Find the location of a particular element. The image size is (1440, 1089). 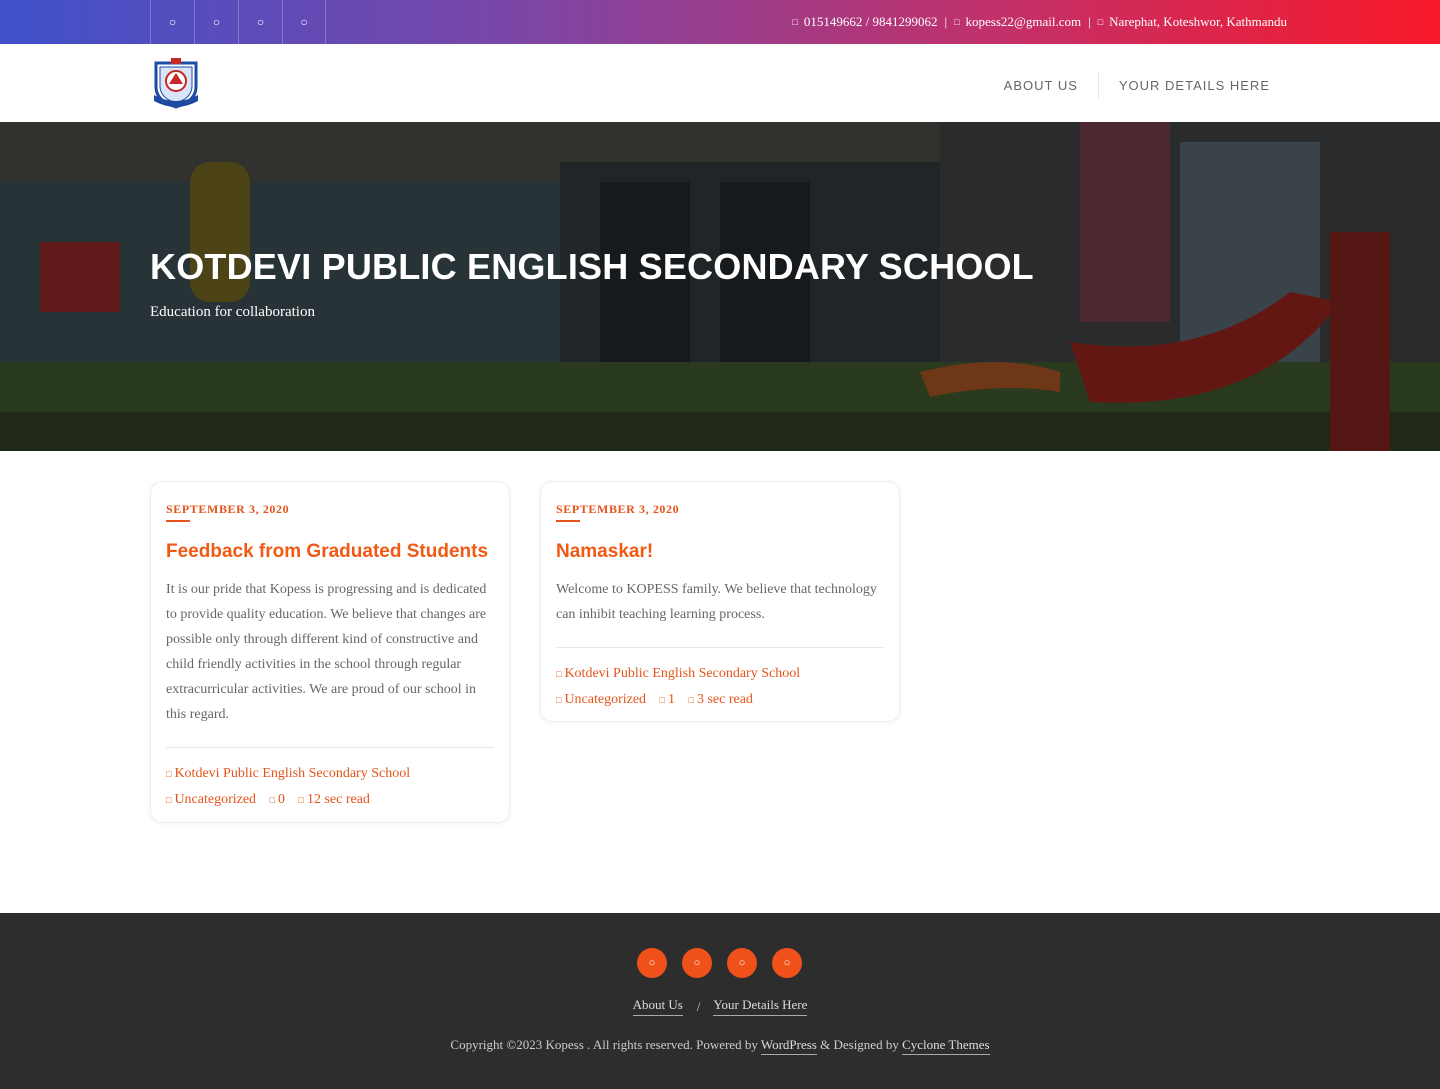

post-read-time: 12 sec read is located at coordinates (338, 799).